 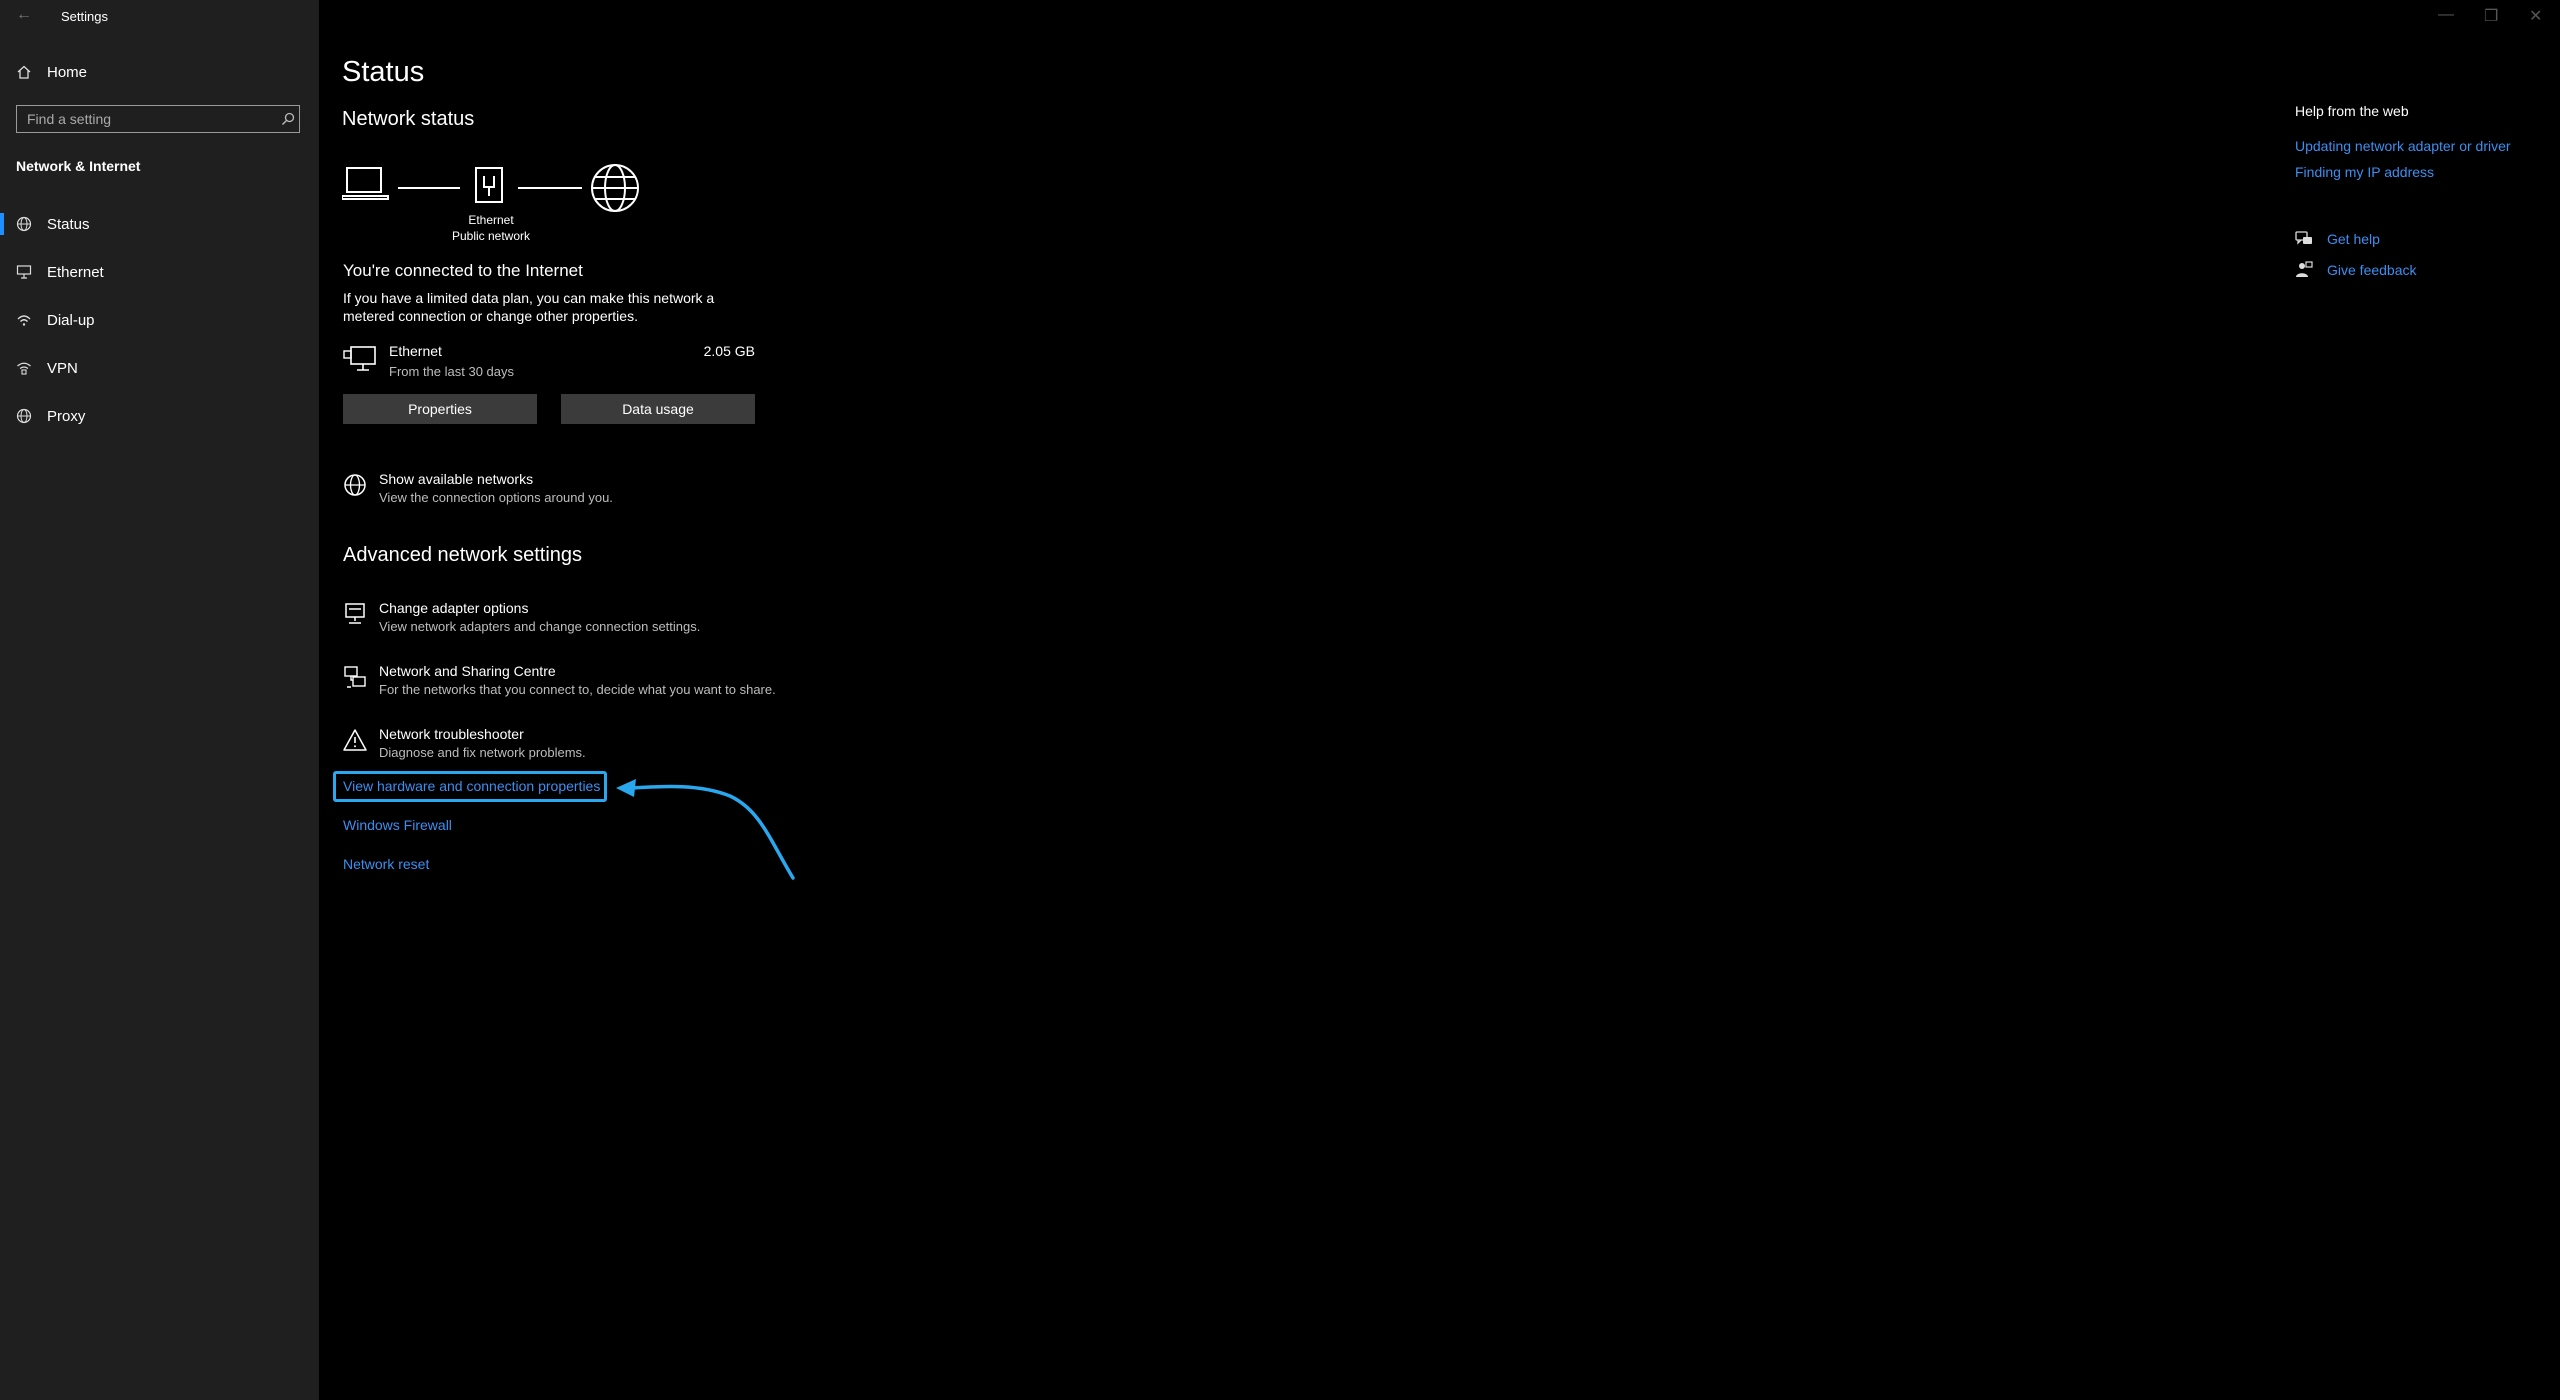 What do you see at coordinates (355, 613) in the screenshot?
I see `adapter-monitor-icon` at bounding box center [355, 613].